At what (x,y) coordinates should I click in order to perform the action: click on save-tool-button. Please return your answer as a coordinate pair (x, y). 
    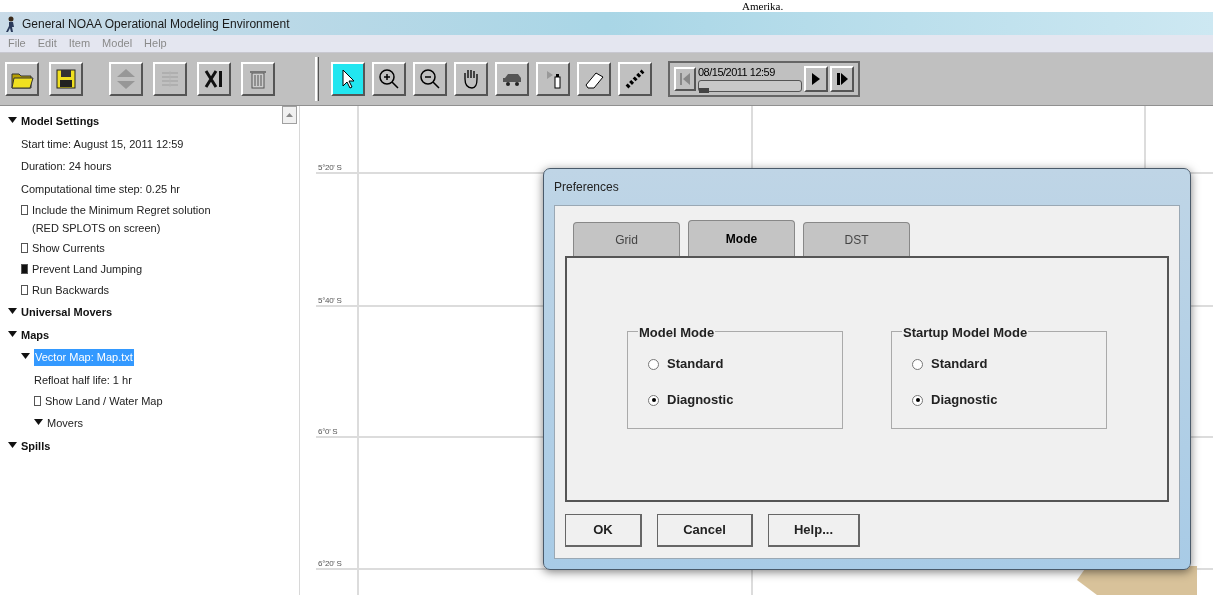
    Looking at the image, I should click on (66, 79).